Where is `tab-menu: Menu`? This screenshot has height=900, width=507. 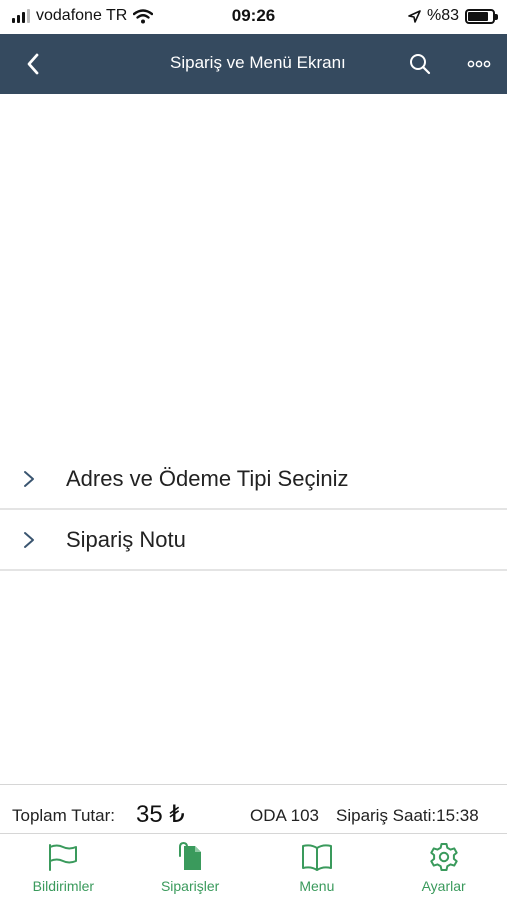
tab-menu: Menu is located at coordinates (317, 867).